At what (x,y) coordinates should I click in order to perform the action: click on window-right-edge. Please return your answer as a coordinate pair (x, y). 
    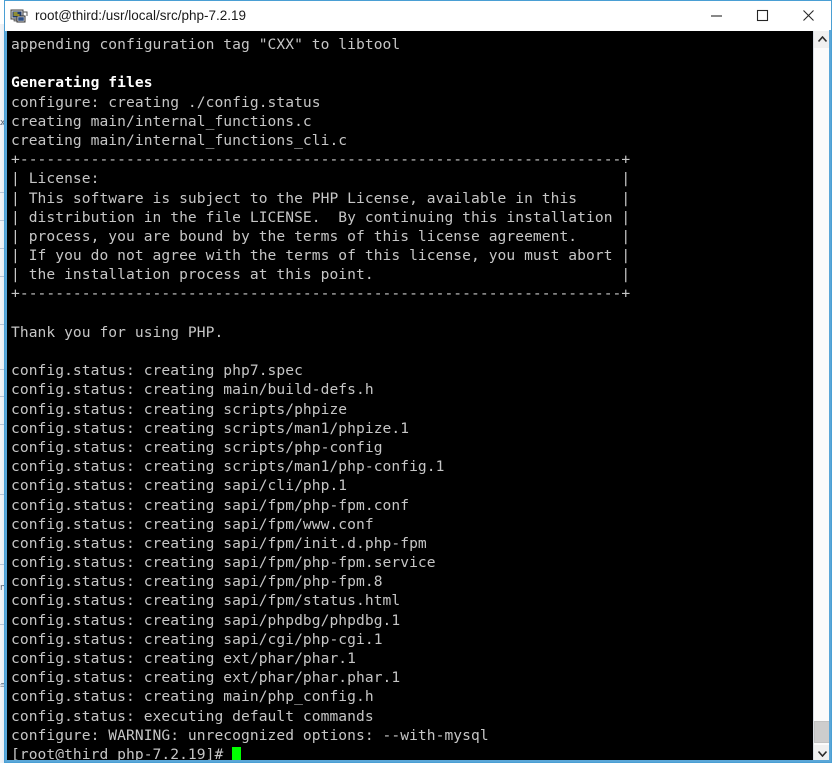
    Looking at the image, I should click on (830, 396).